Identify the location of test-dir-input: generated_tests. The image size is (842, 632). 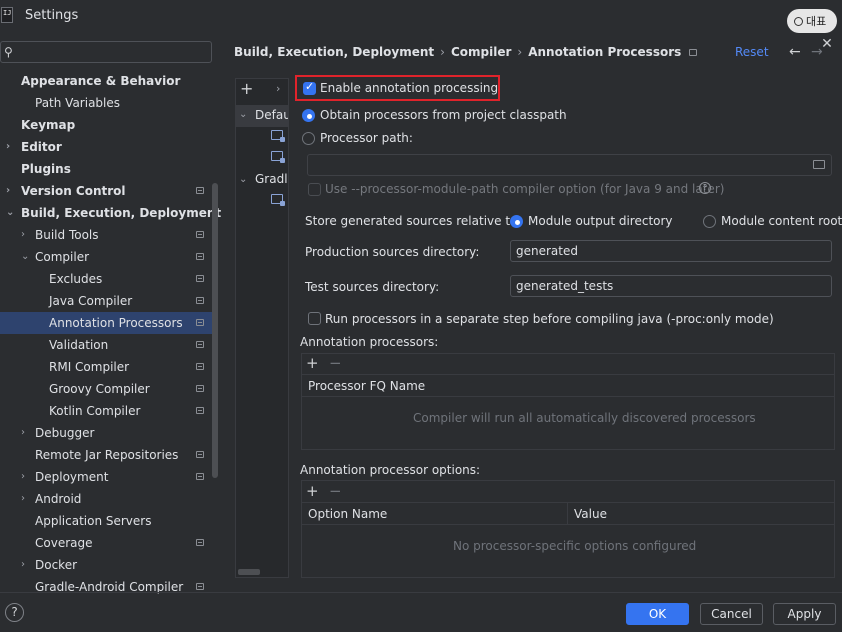
(671, 286).